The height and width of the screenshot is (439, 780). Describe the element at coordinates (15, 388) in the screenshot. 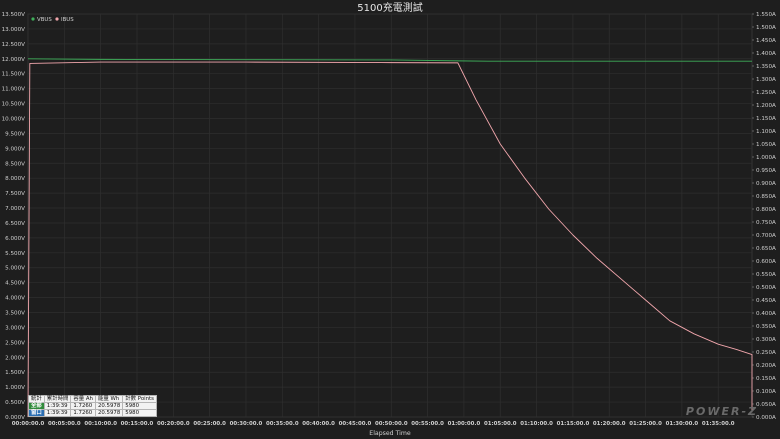

I see `y-left-tick-label: 1.000V` at that location.